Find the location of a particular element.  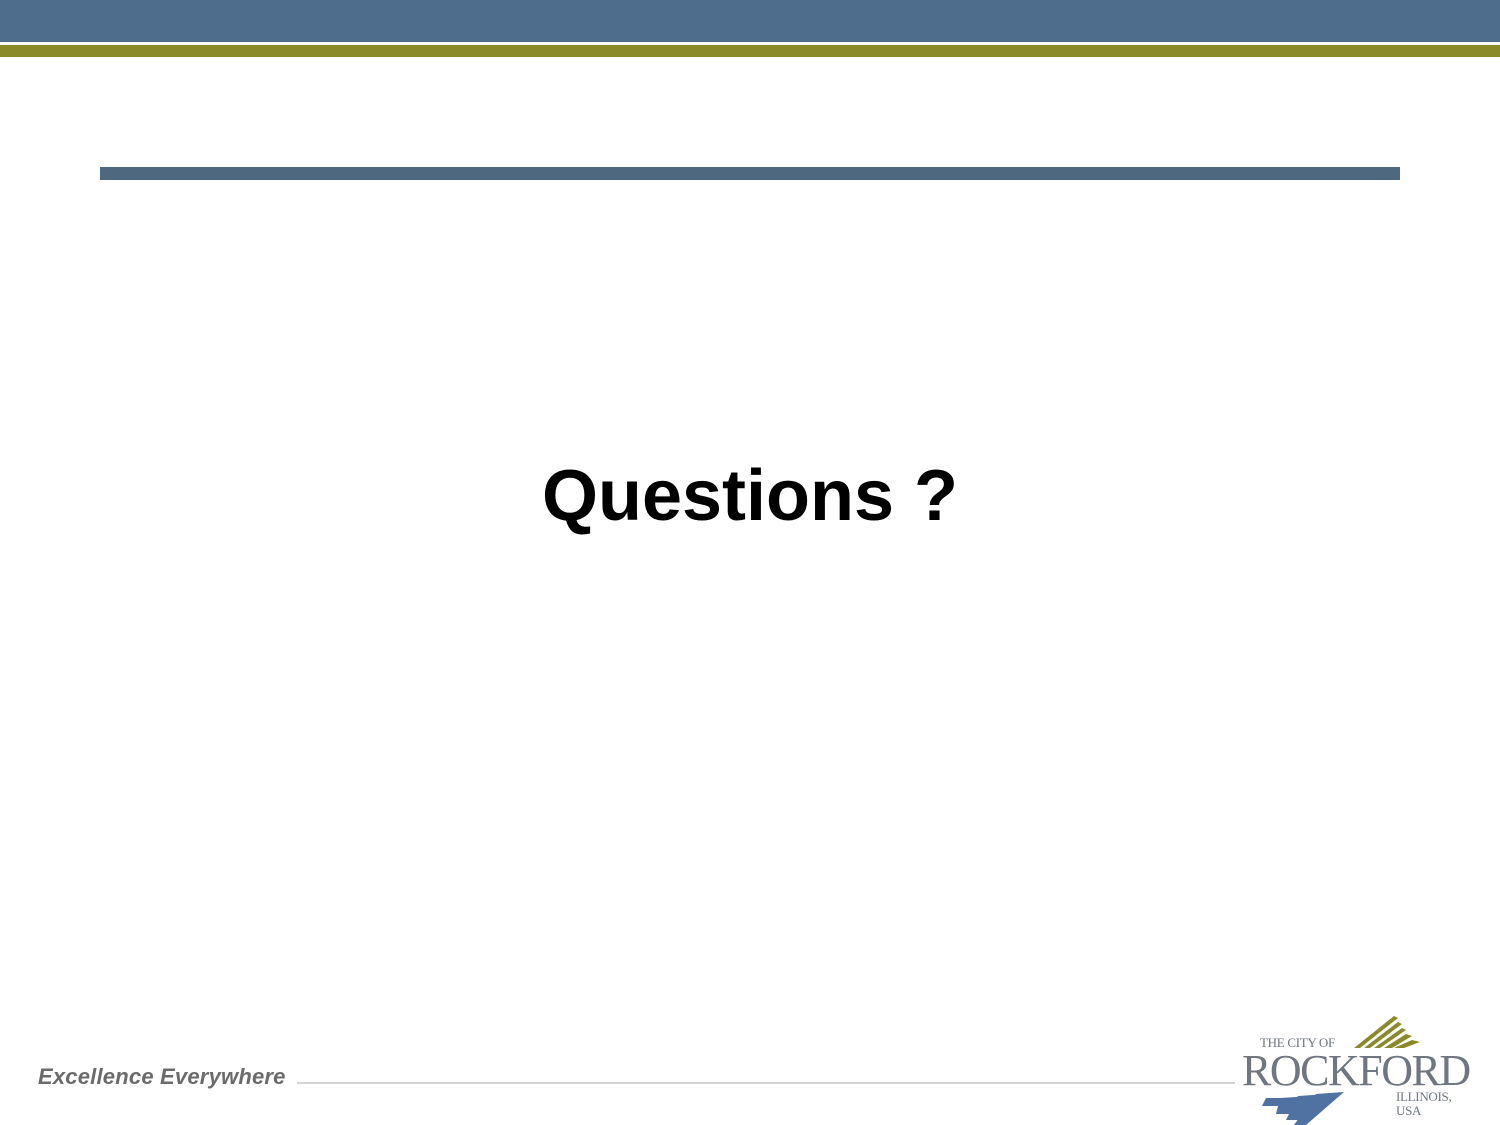

logo-name: ROCKFORD is located at coordinates (1356, 1070).